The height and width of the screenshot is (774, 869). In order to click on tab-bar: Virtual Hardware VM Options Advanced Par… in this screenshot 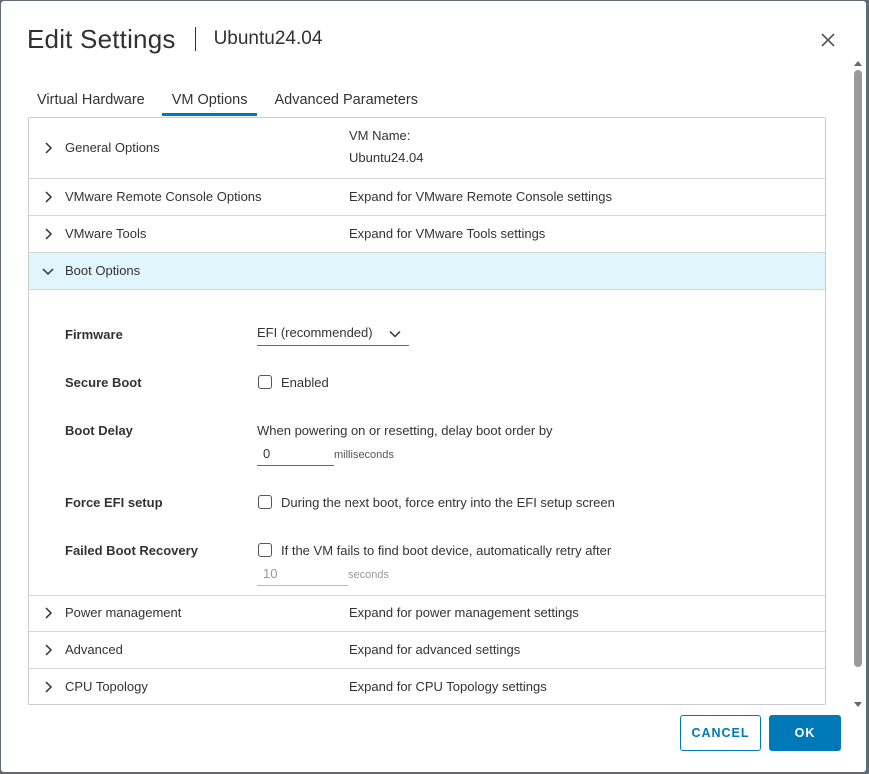, I will do `click(231, 101)`.